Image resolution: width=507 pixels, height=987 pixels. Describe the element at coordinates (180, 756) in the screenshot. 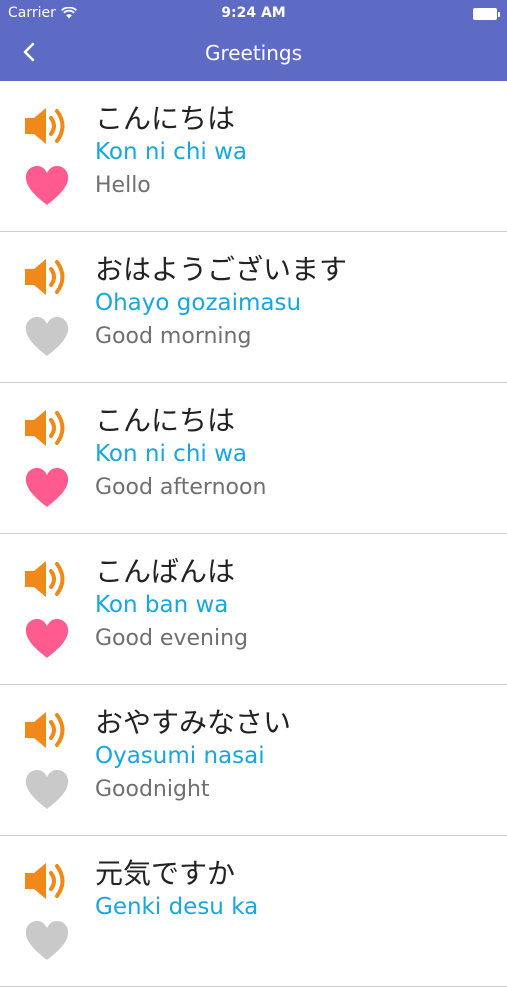

I see `romaji-text: Oyasumi nasai` at that location.